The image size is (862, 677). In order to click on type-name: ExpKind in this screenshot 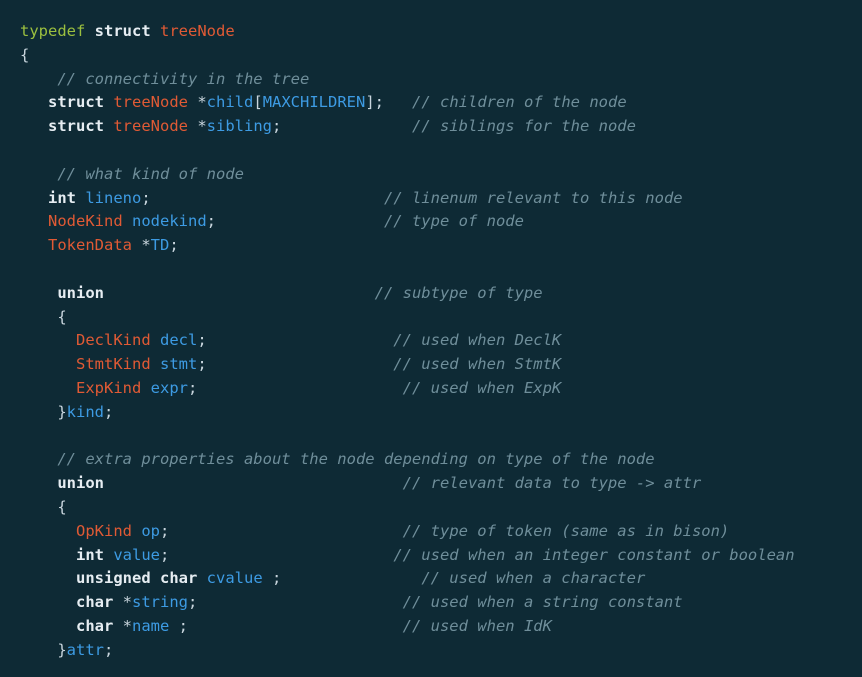, I will do `click(109, 387)`.